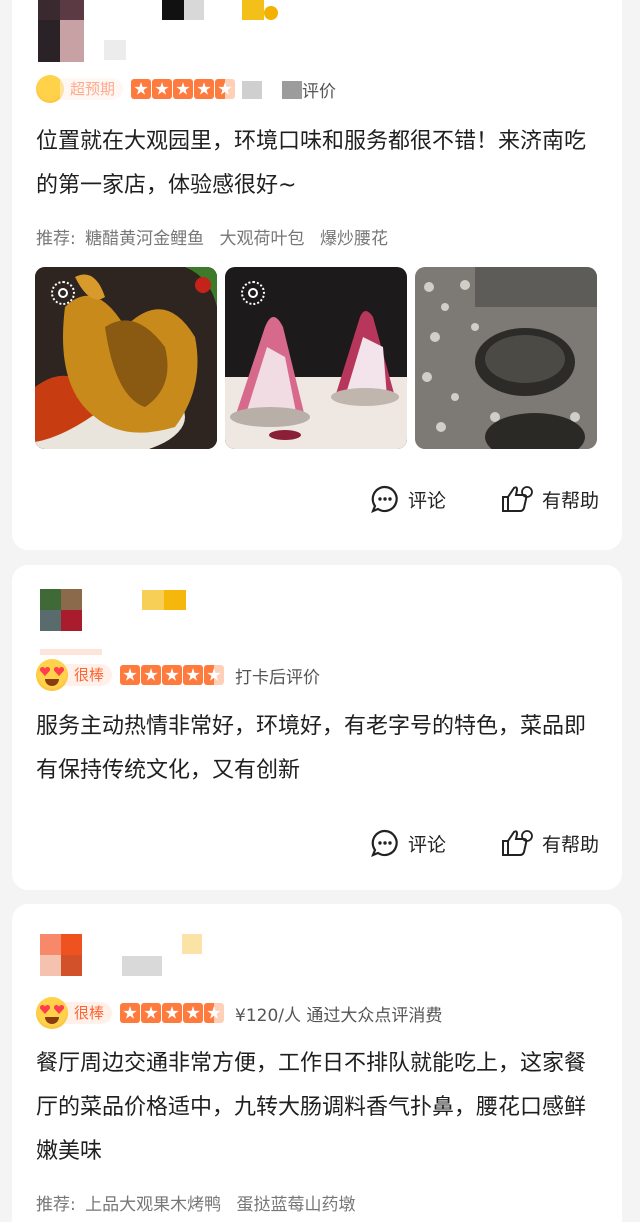 The height and width of the screenshot is (1222, 640). What do you see at coordinates (262, 239) in the screenshot?
I see `recommend-dish: 大观荷叶包` at bounding box center [262, 239].